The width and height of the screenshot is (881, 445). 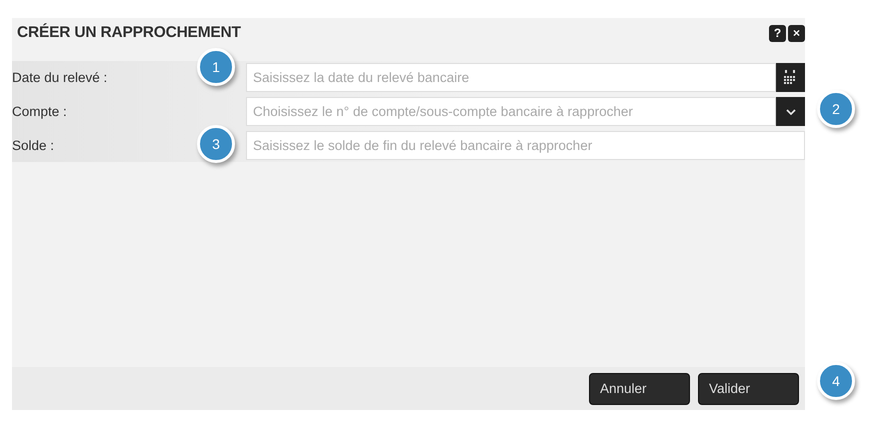 I want to click on select-field: Choisissez le n° de compte/sous-compte bancaire à rapprocher, so click(x=511, y=111).